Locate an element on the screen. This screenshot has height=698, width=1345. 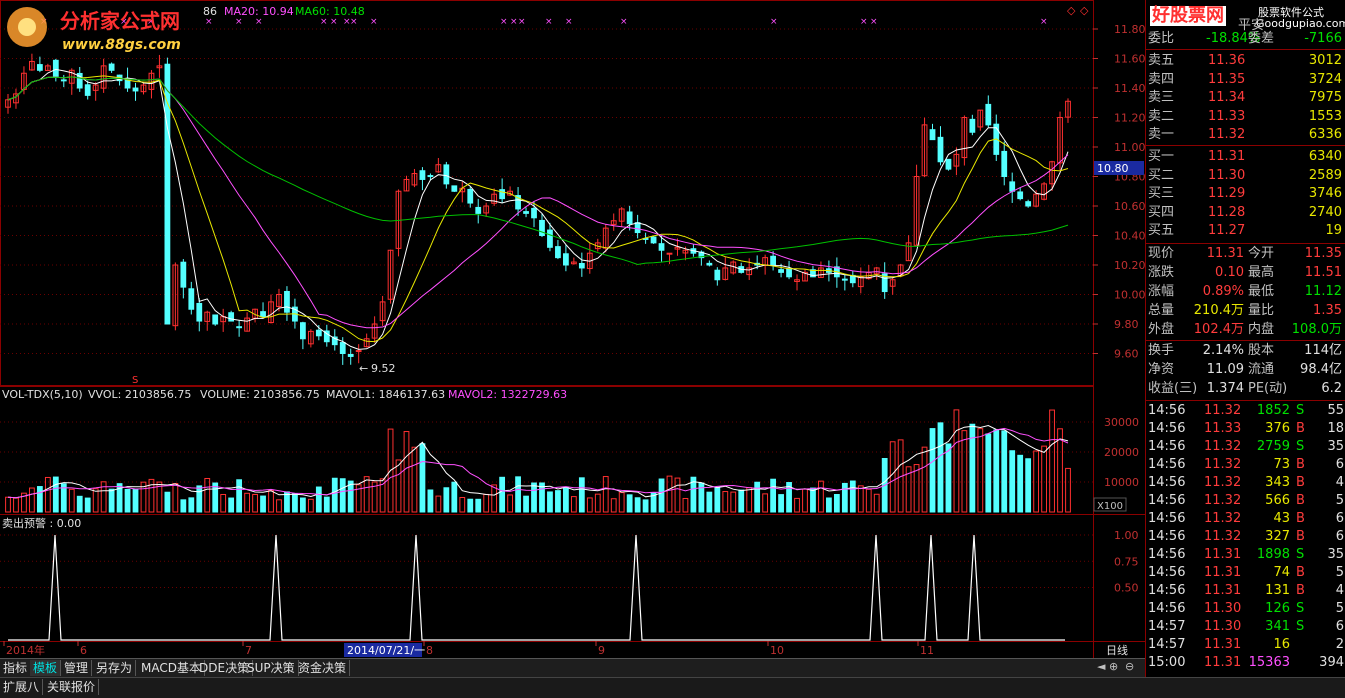
toolbar-button: 模板 is located at coordinates (46, 668).